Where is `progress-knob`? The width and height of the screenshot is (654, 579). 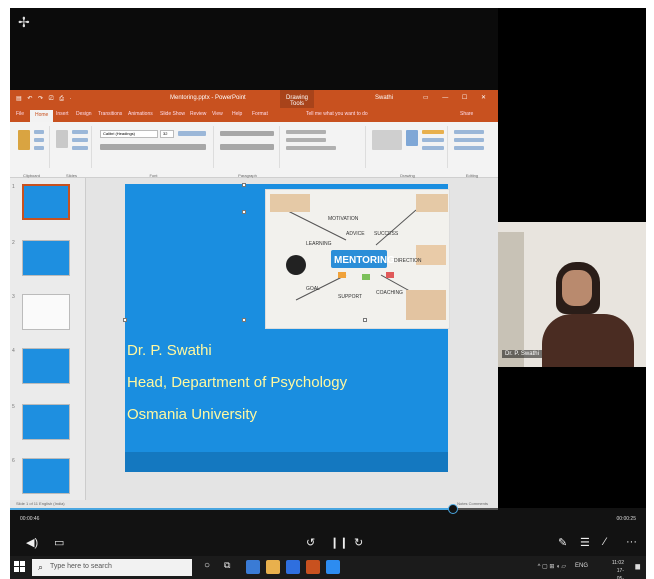
progress-knob is located at coordinates (453, 509).